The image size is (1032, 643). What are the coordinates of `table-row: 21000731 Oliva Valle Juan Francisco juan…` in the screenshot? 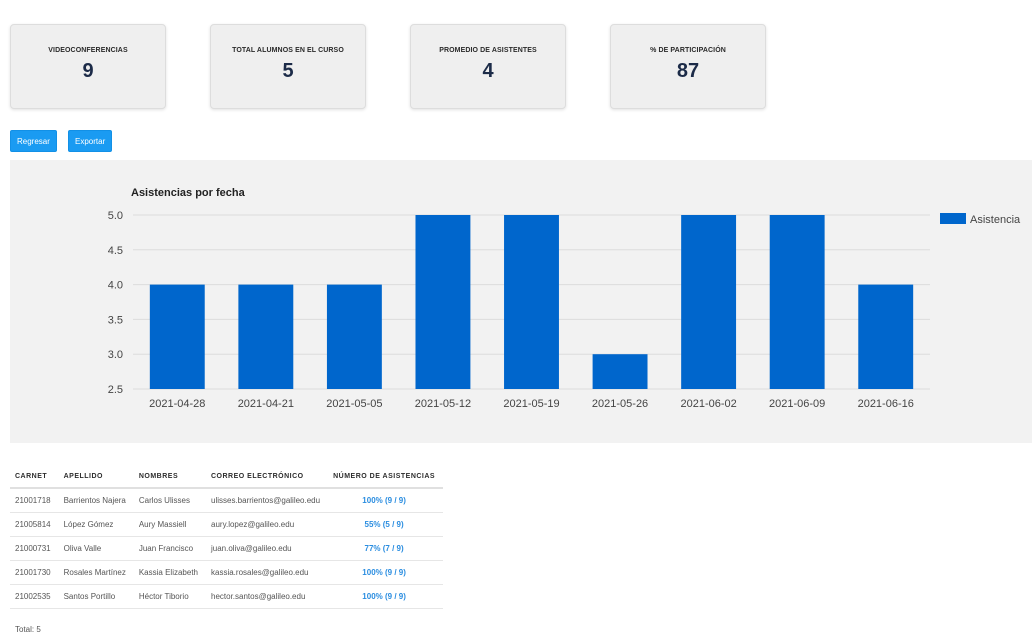 It's located at (227, 548).